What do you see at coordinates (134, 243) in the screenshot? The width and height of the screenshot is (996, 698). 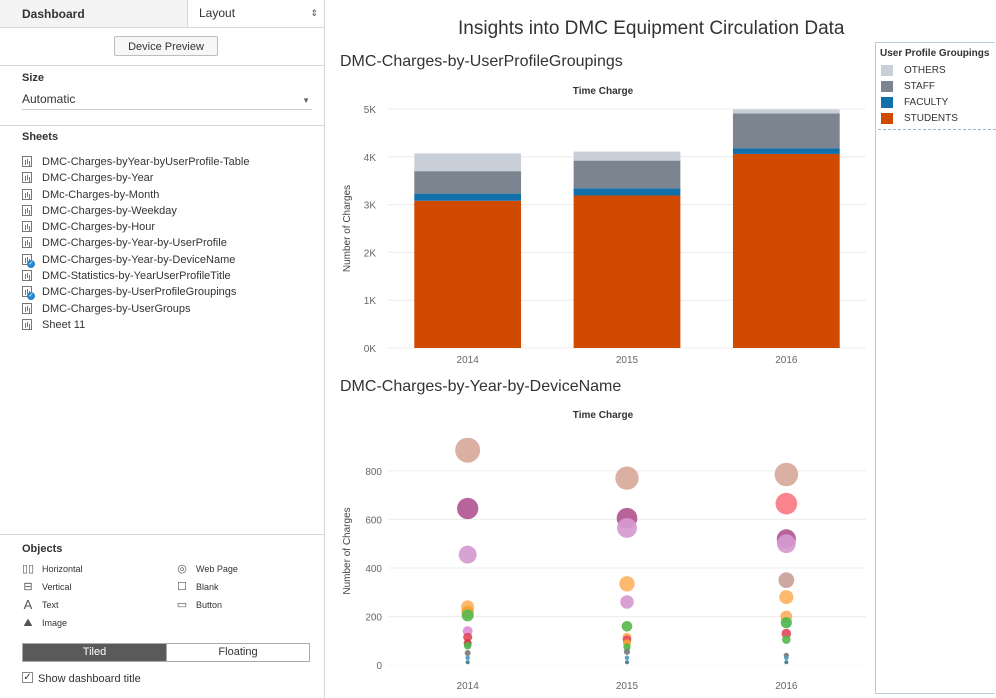 I see `sheet-item-label: DMC-Charges-by-Year-by-UserProfile` at bounding box center [134, 243].